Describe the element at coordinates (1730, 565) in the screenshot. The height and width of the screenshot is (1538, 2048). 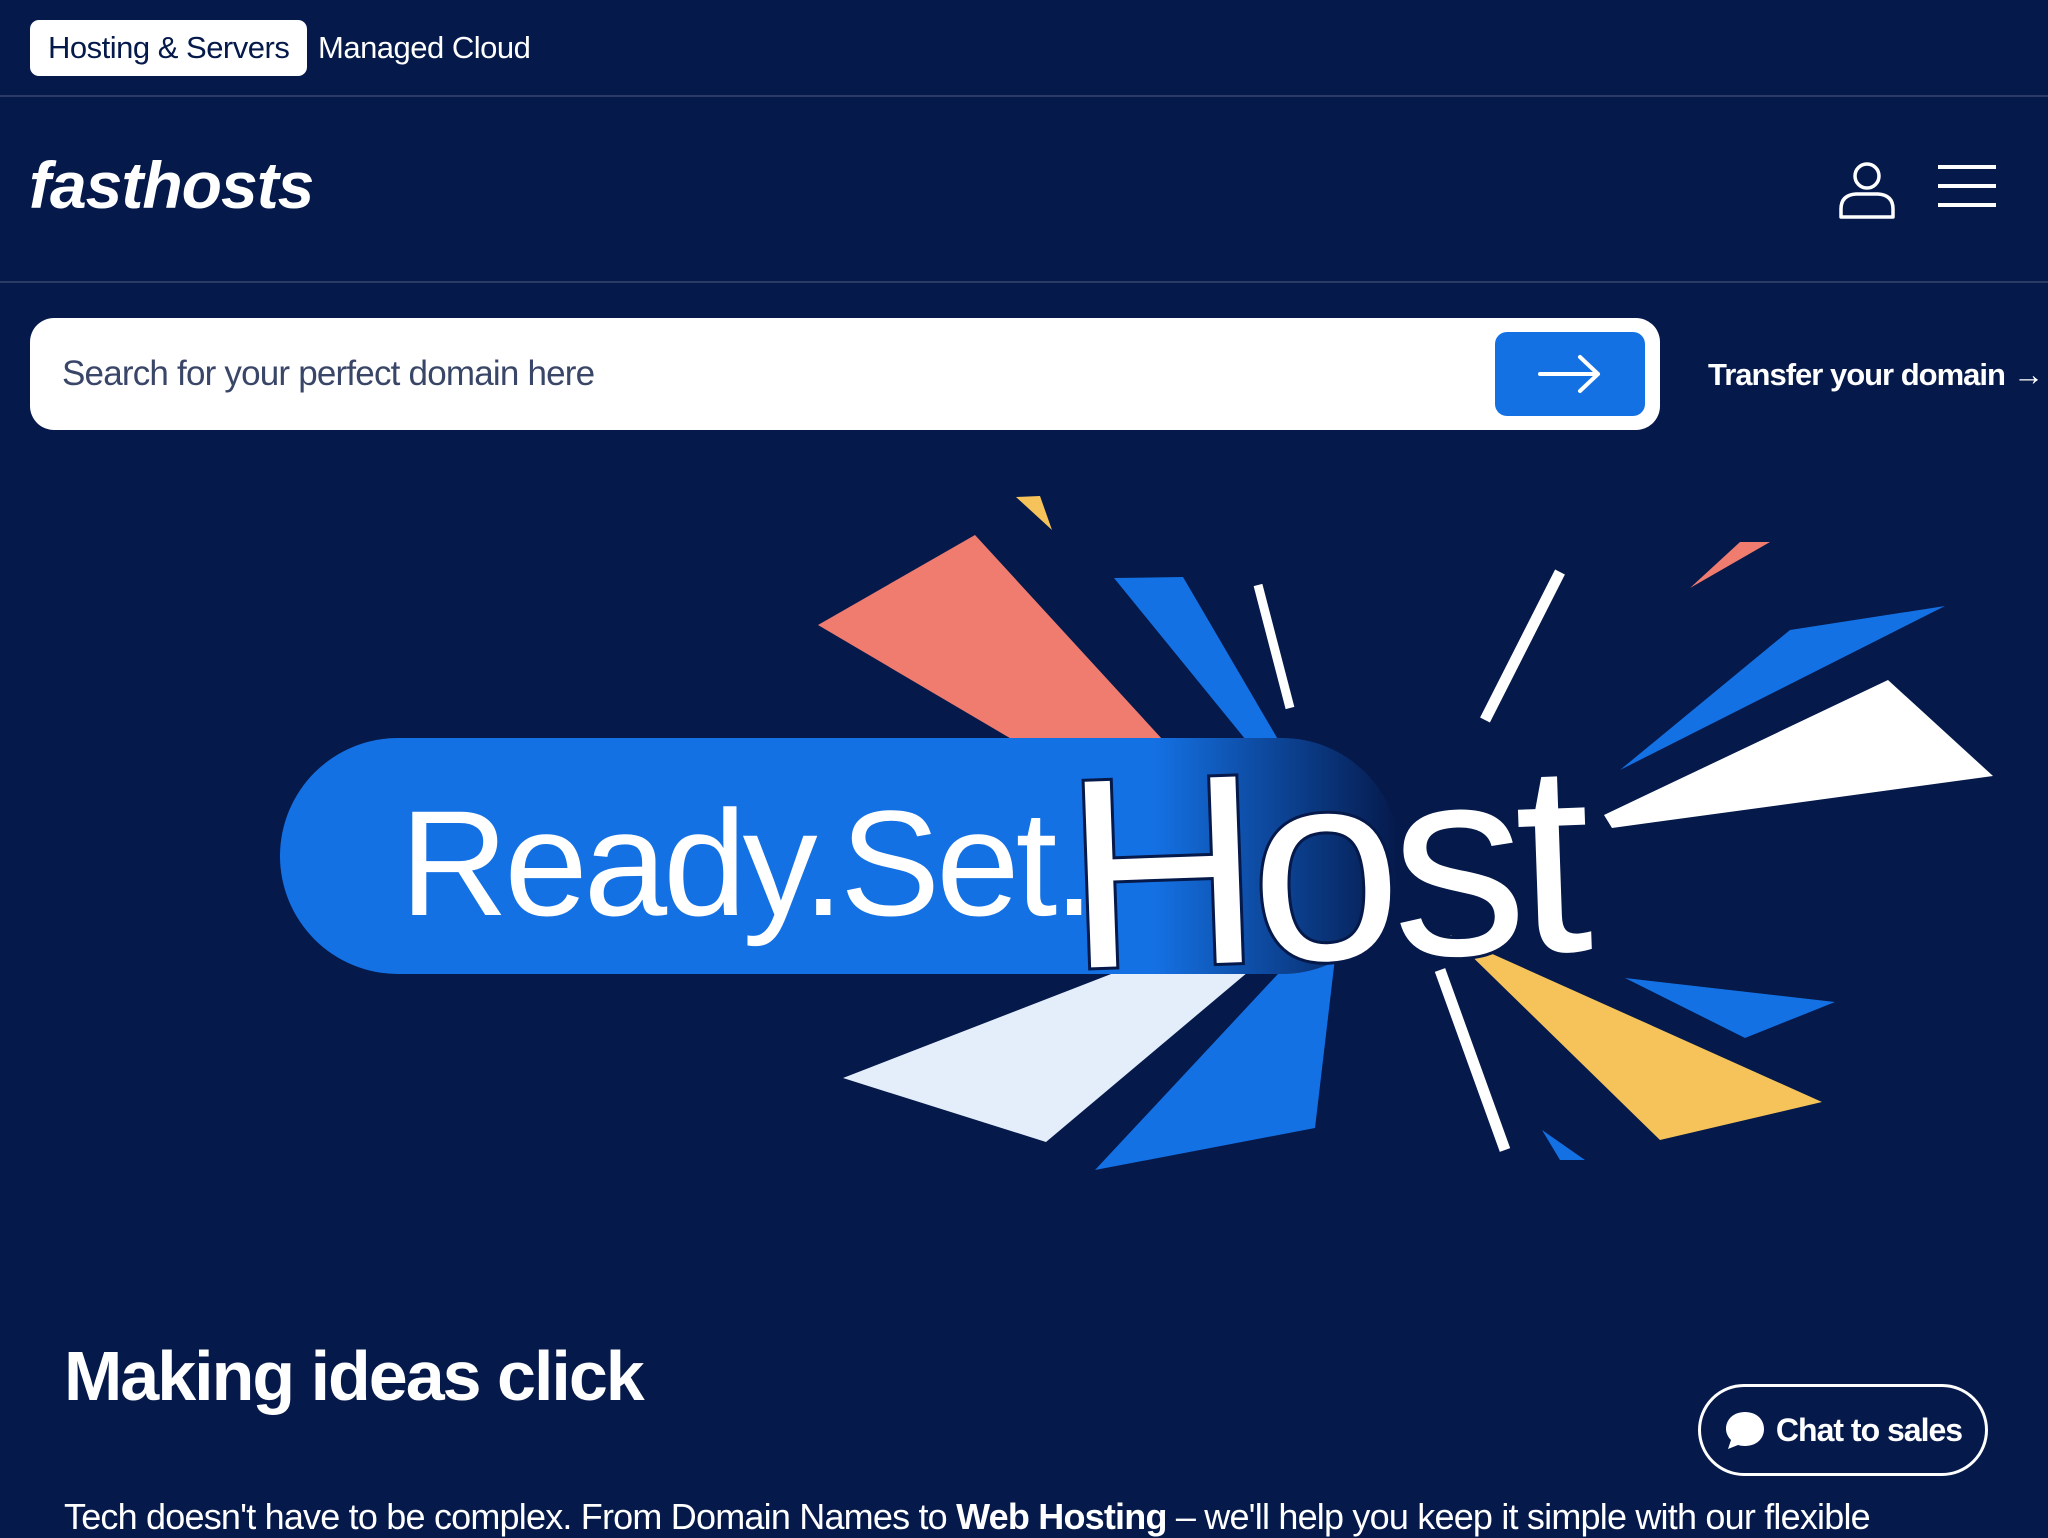
I see `shard-coral-small` at that location.